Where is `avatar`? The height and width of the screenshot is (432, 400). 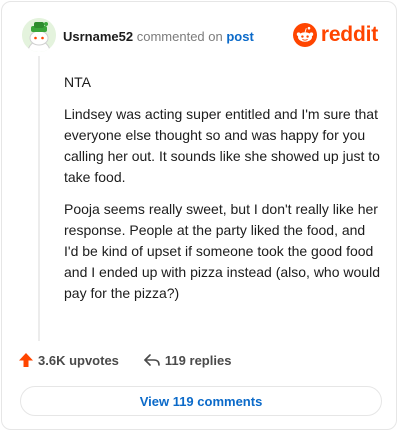 avatar is located at coordinates (39, 35).